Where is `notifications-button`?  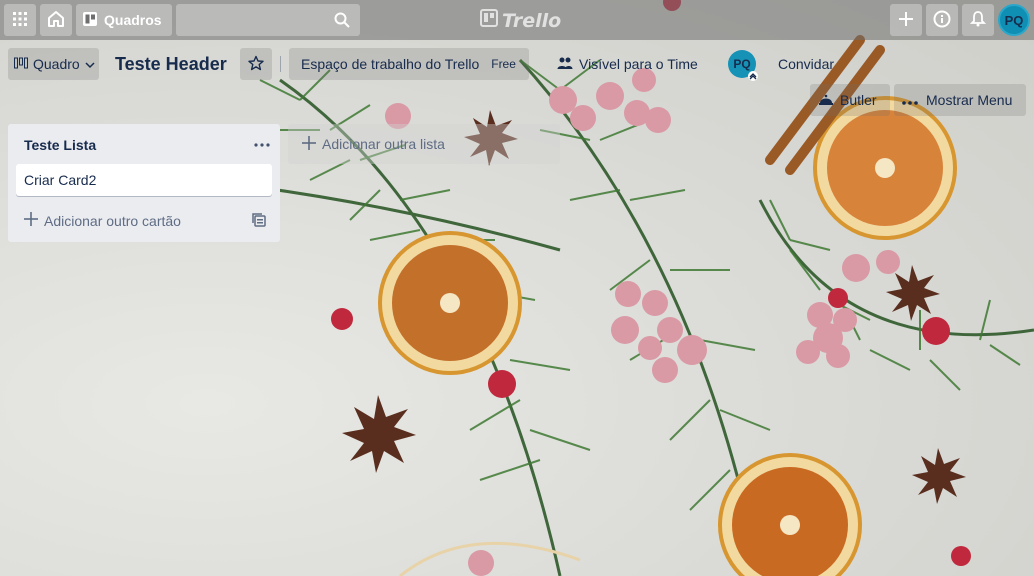 notifications-button is located at coordinates (978, 20).